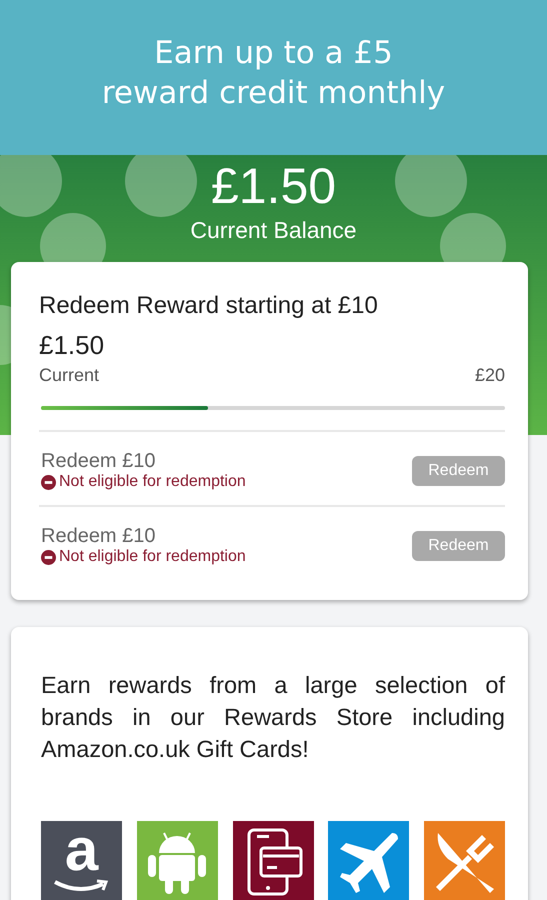 The height and width of the screenshot is (900, 547). Describe the element at coordinates (273, 186) in the screenshot. I see `balance-amount: £1.50` at that location.